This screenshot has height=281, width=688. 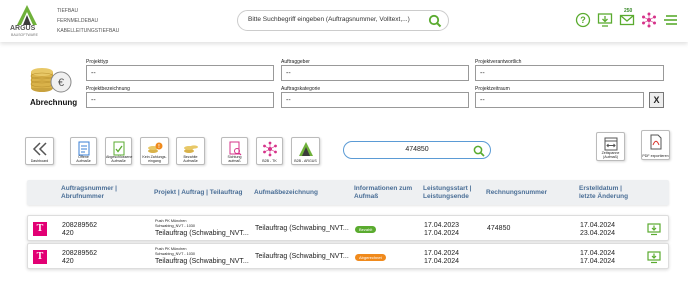 What do you see at coordinates (442, 253) in the screenshot?
I see `leistungsstart: 17.04.2024` at bounding box center [442, 253].